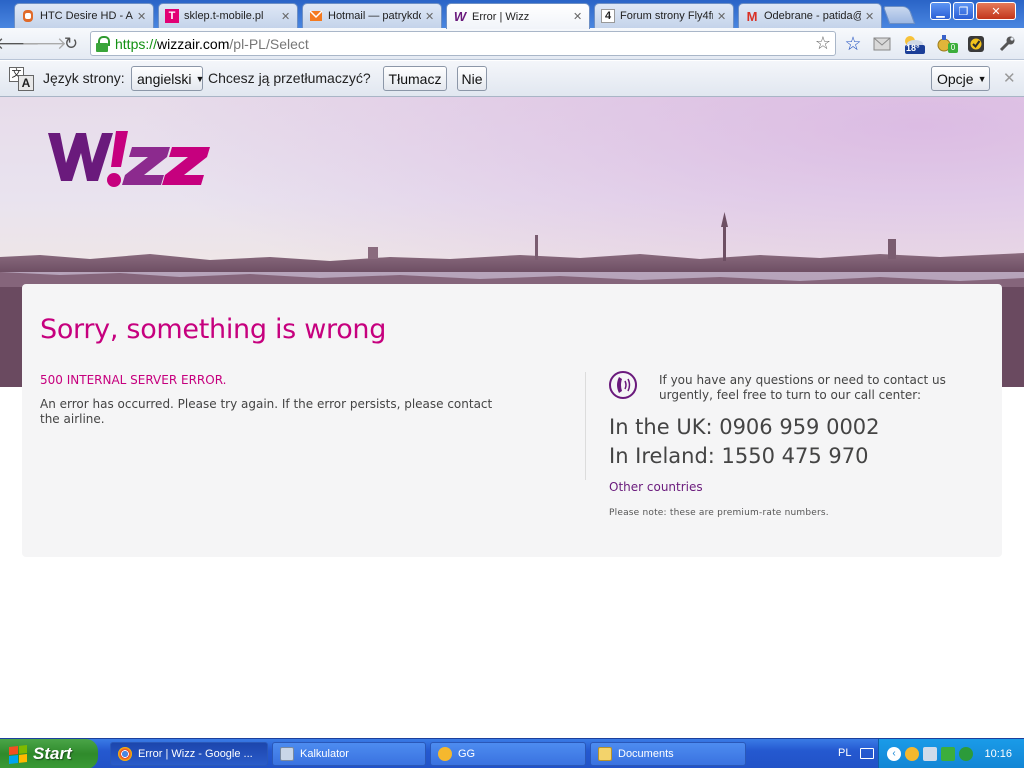  I want to click on tab-fly4free: 4 Forum strony Fly4fr ✕, so click(664, 15).